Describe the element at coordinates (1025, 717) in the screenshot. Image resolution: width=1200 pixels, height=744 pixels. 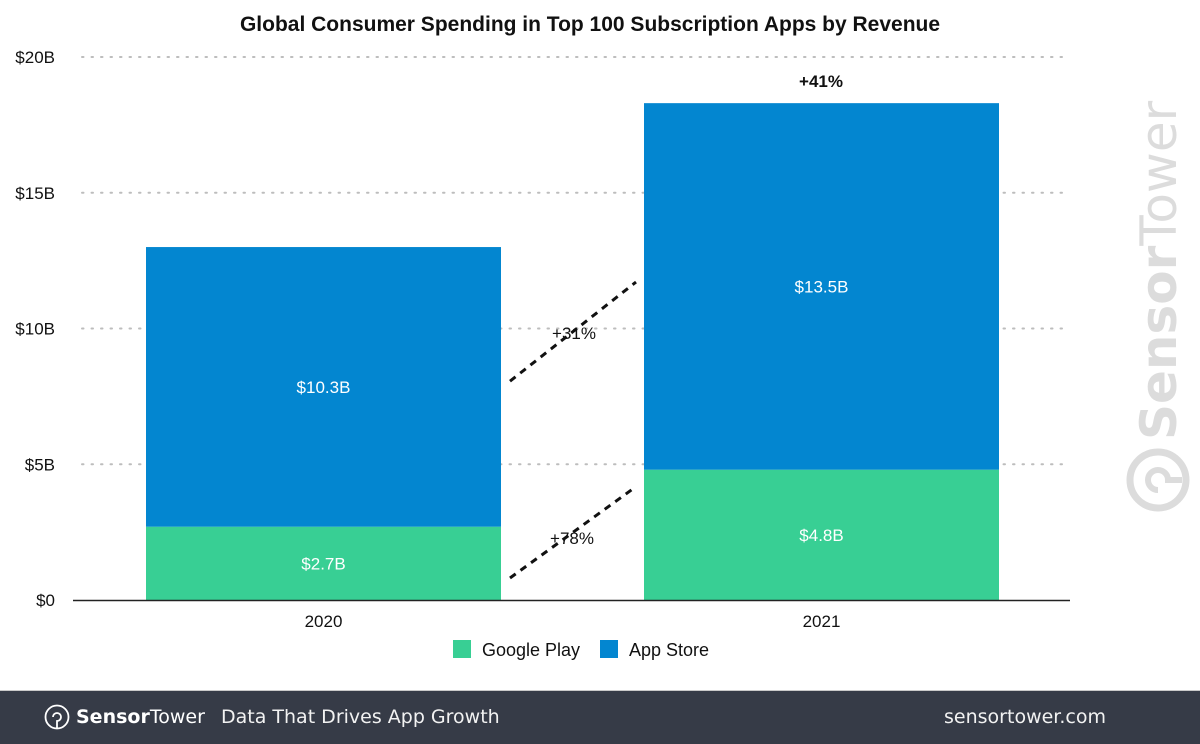
I see `footer-website-link: sensortower.com` at that location.